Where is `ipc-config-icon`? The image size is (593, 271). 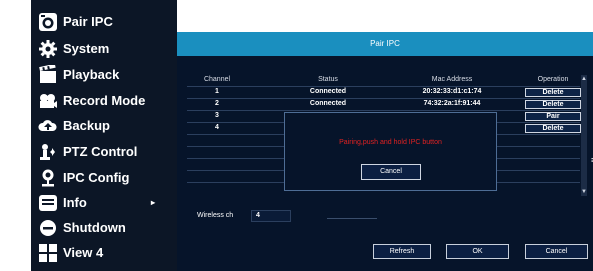 ipc-config-icon is located at coordinates (48, 177).